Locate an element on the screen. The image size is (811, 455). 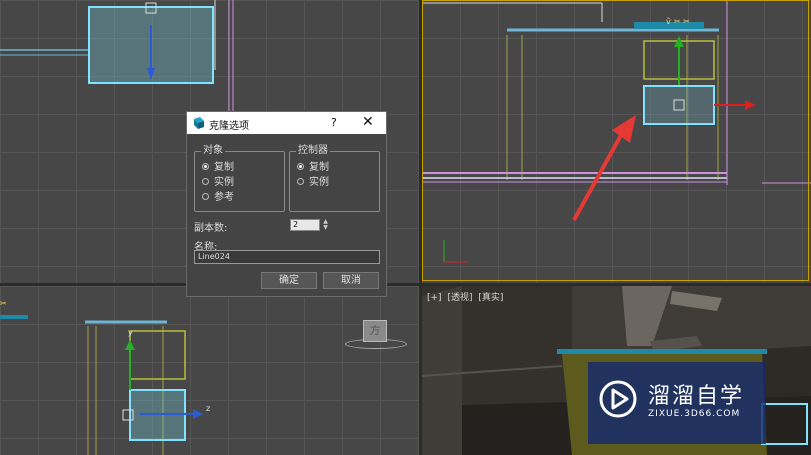
viewport-separator-vertical is located at coordinates (420, 227).